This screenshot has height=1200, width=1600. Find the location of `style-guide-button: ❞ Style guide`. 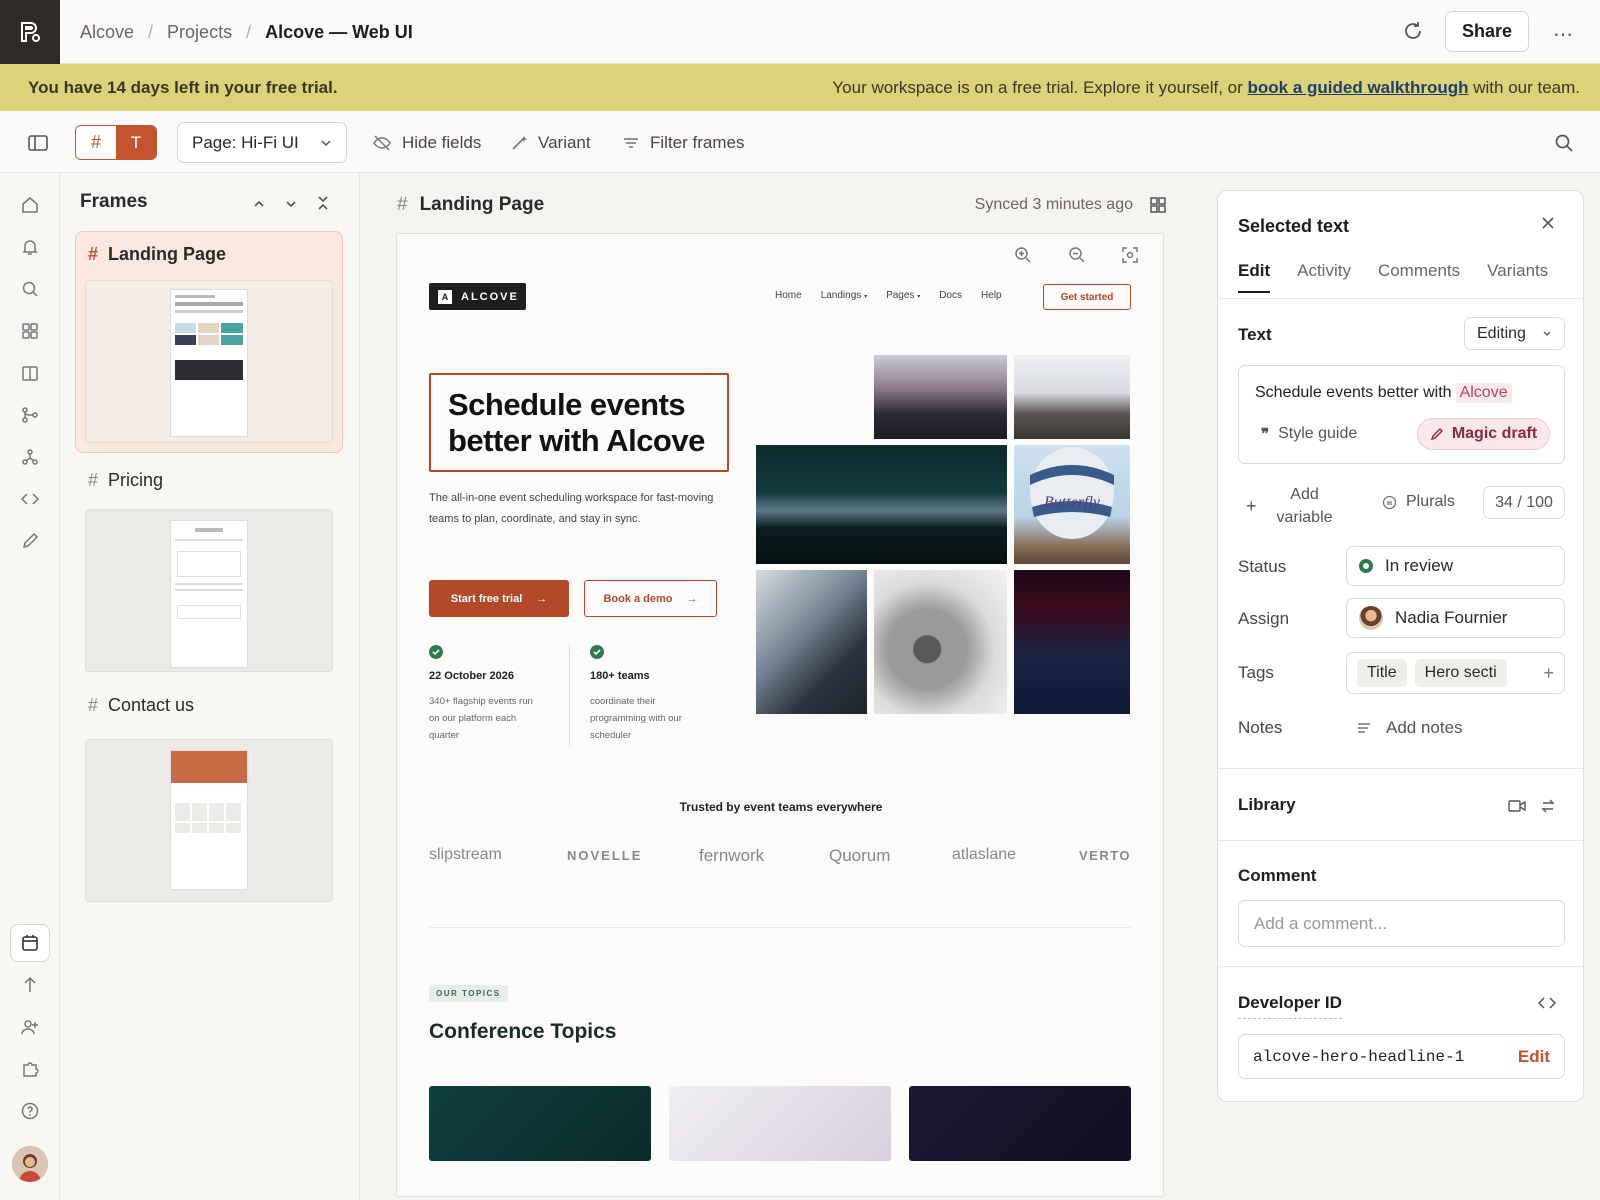

style-guide-button: ❞ Style guide is located at coordinates (1309, 434).